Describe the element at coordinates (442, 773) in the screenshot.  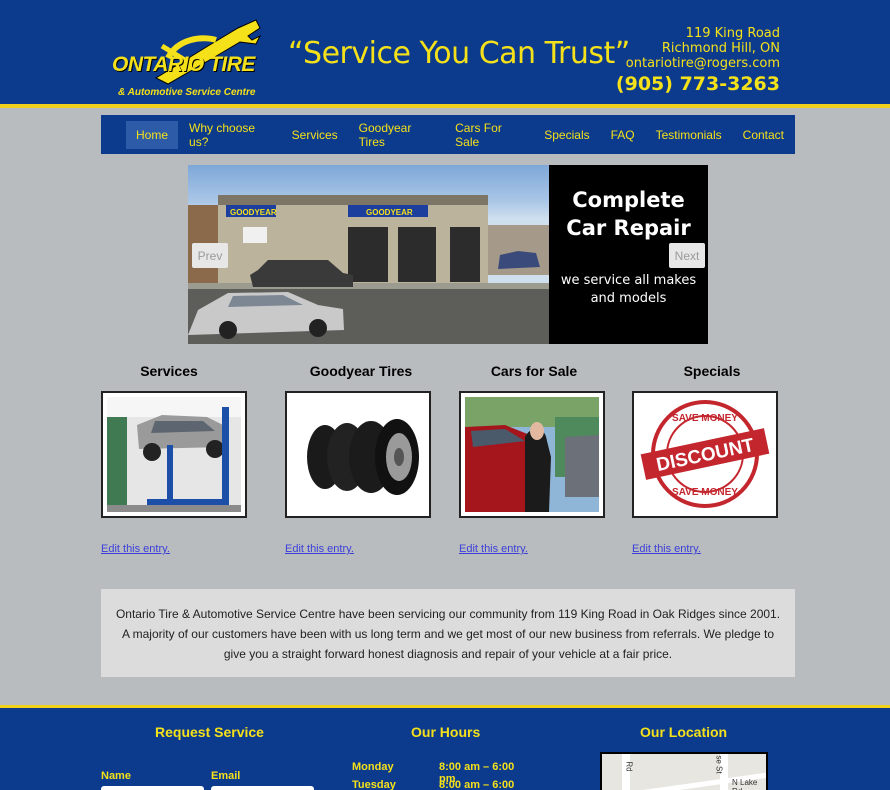
I see `hours-row: Monday 8:00 am – 6:00 pm` at that location.